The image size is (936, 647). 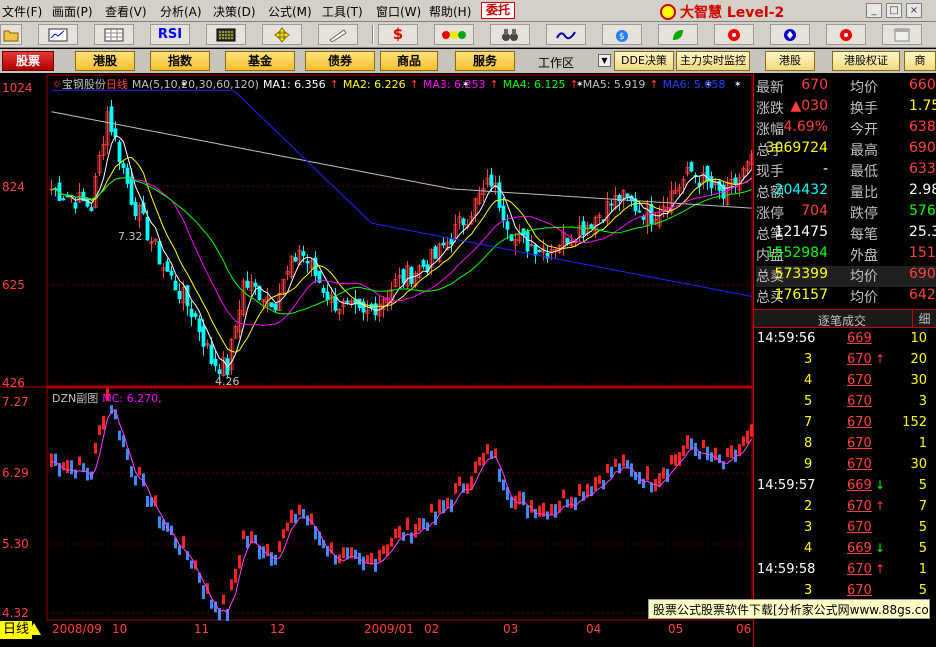 What do you see at coordinates (340, 61) in the screenshot?
I see `tab-bonds: 债券` at bounding box center [340, 61].